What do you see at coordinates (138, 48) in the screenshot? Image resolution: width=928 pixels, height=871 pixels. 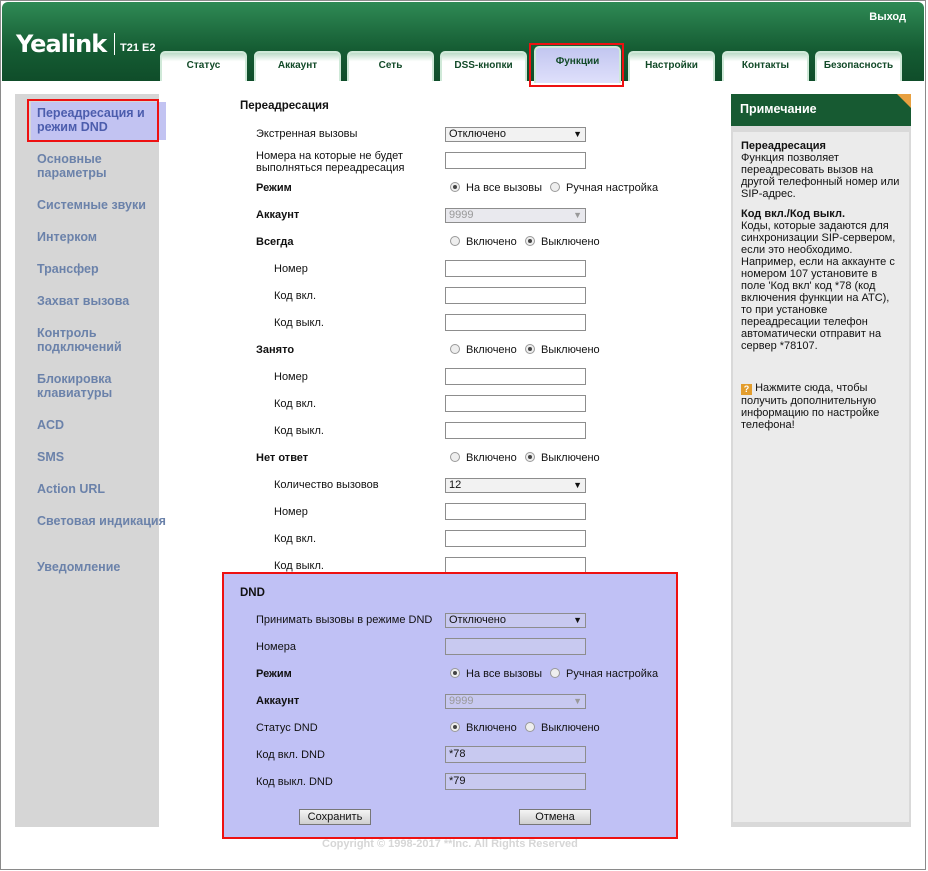 I see `model-label: T21 E2` at bounding box center [138, 48].